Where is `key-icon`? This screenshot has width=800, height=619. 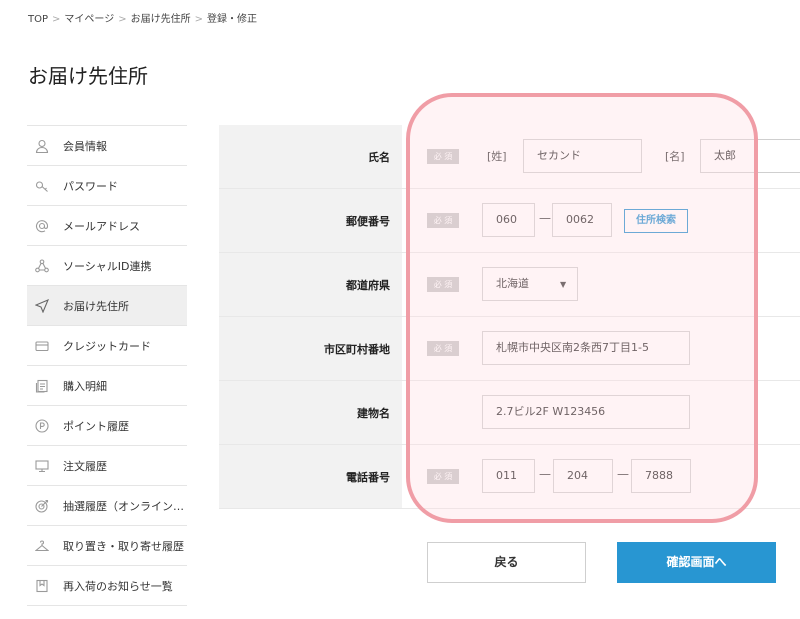 key-icon is located at coordinates (42, 186).